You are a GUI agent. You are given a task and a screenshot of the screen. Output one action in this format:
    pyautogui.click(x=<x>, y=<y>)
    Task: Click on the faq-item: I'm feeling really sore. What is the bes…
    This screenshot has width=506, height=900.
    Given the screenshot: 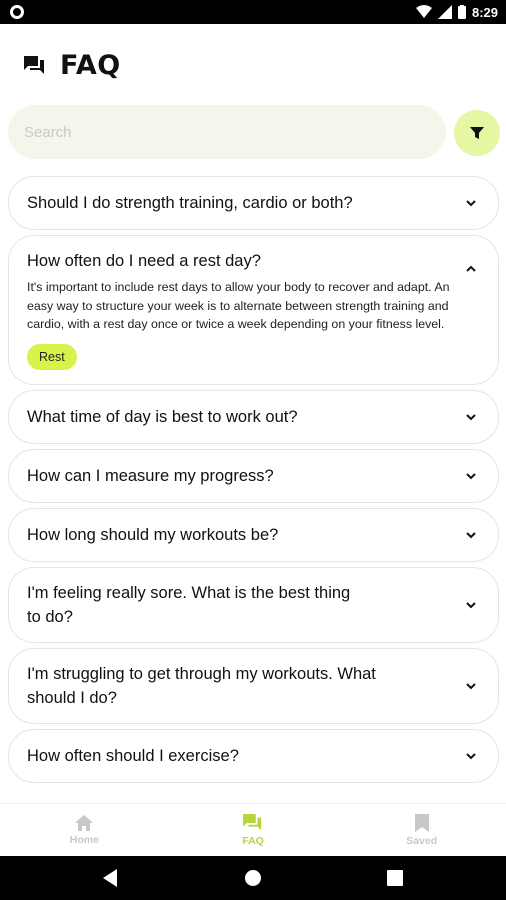 What is the action you would take?
    pyautogui.click(x=253, y=604)
    